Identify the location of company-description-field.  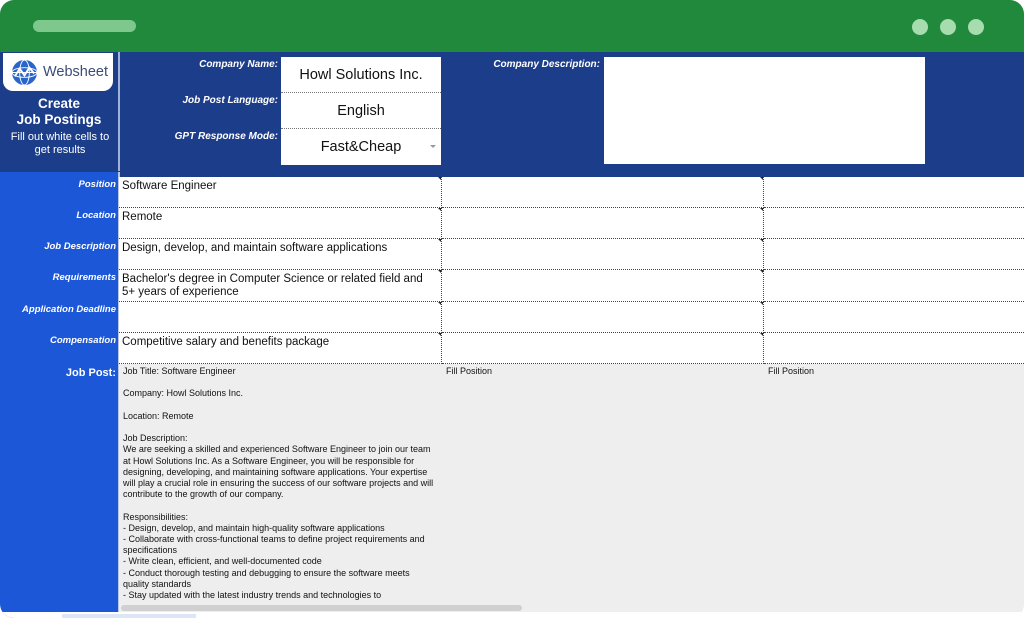
(764, 110).